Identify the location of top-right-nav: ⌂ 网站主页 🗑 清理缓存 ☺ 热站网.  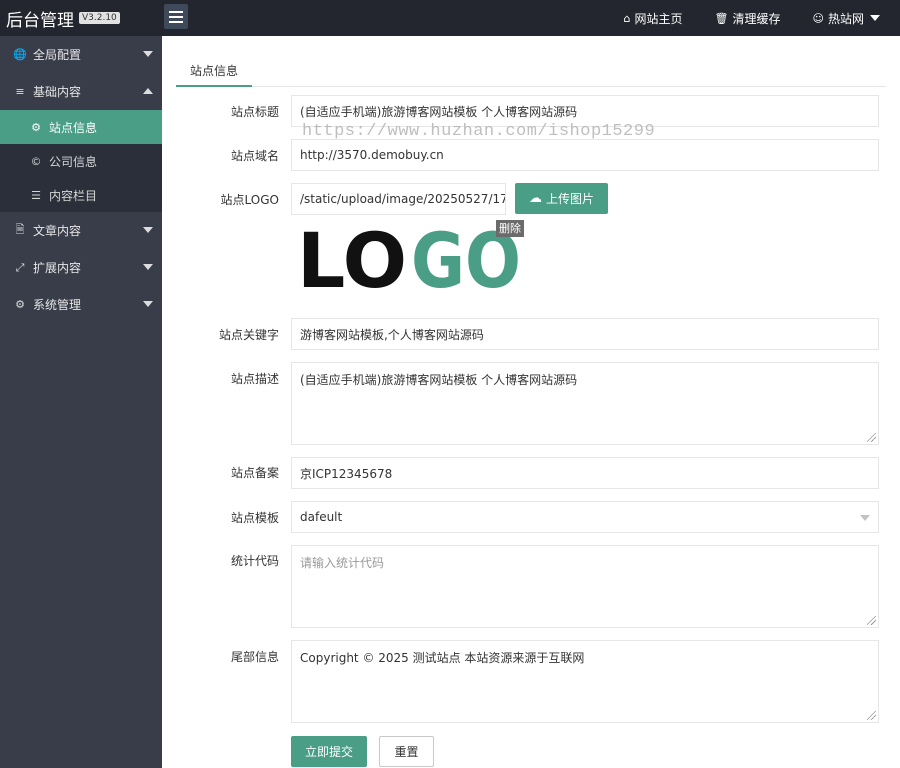
(762, 18).